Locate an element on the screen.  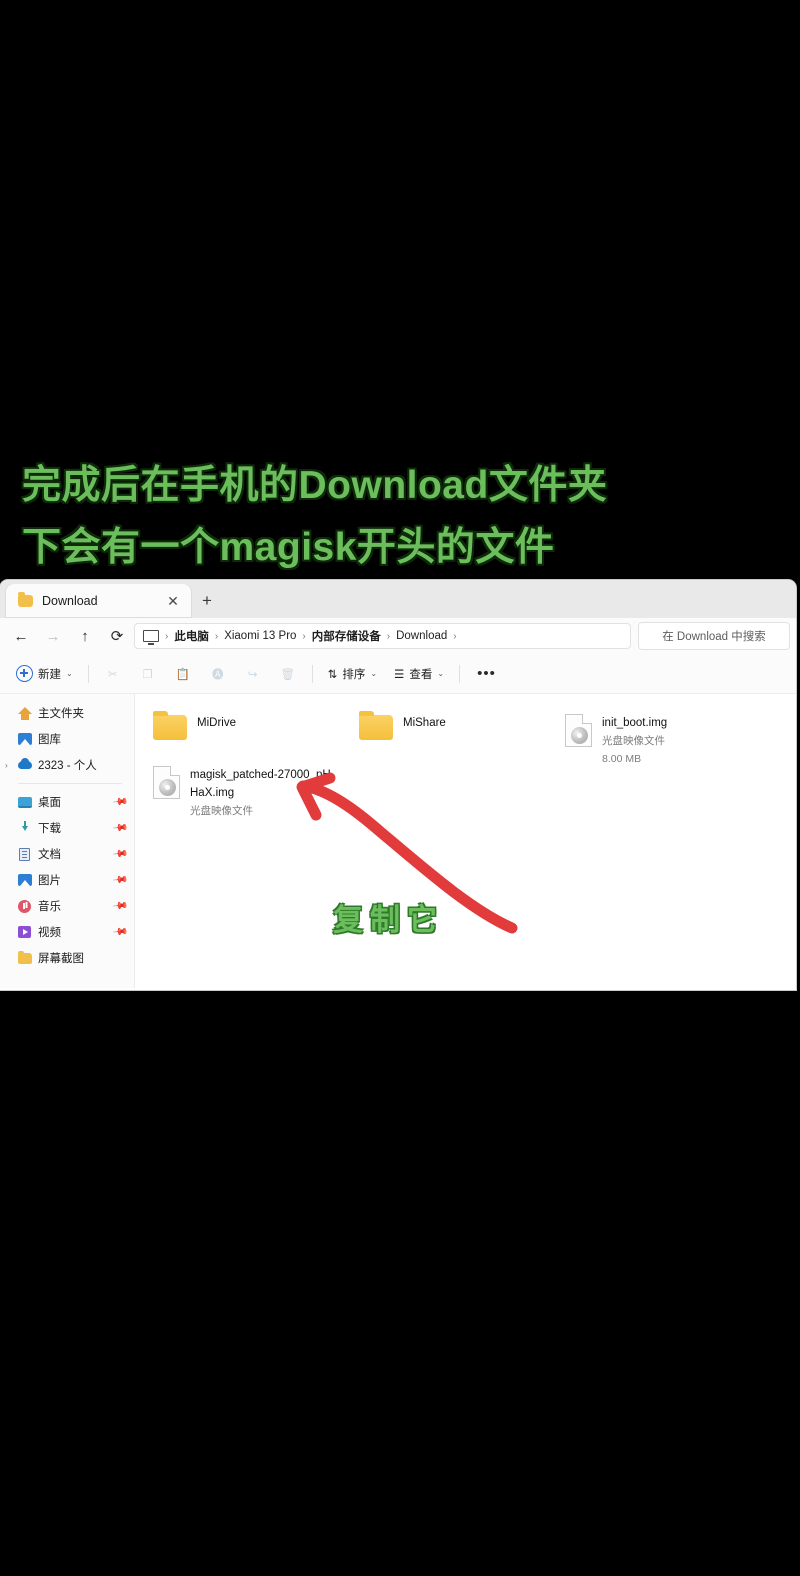
sidebar-item-label: 屏幕截图 is located at coordinates (61, 959).